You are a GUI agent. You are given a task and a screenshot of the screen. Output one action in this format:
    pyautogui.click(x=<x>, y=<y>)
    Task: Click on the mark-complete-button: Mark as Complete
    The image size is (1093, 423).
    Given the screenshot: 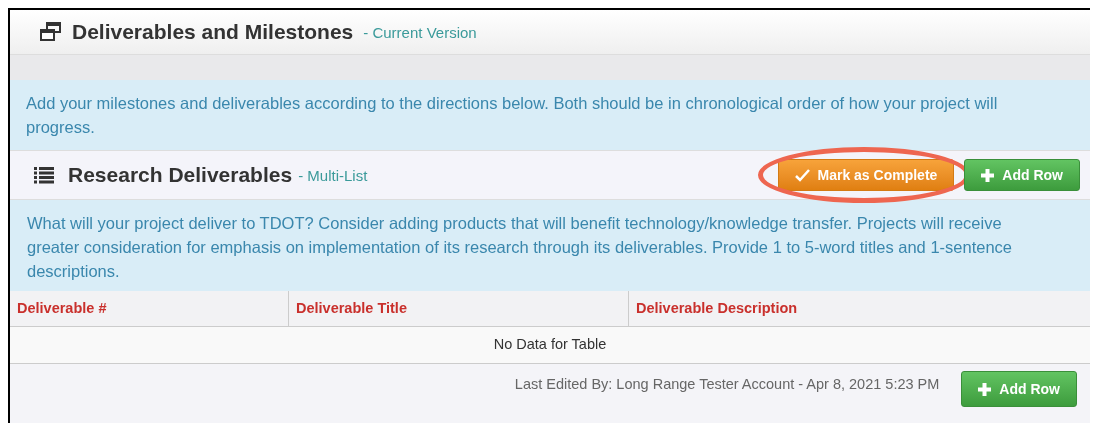 What is the action you would take?
    pyautogui.click(x=866, y=175)
    